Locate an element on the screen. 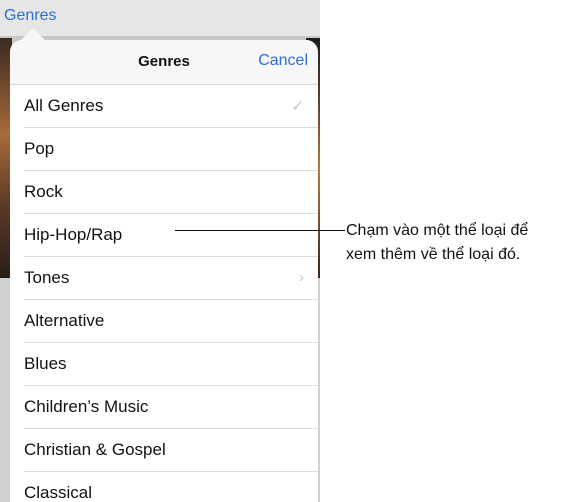  genre-row-classical: Classical is located at coordinates (171, 487).